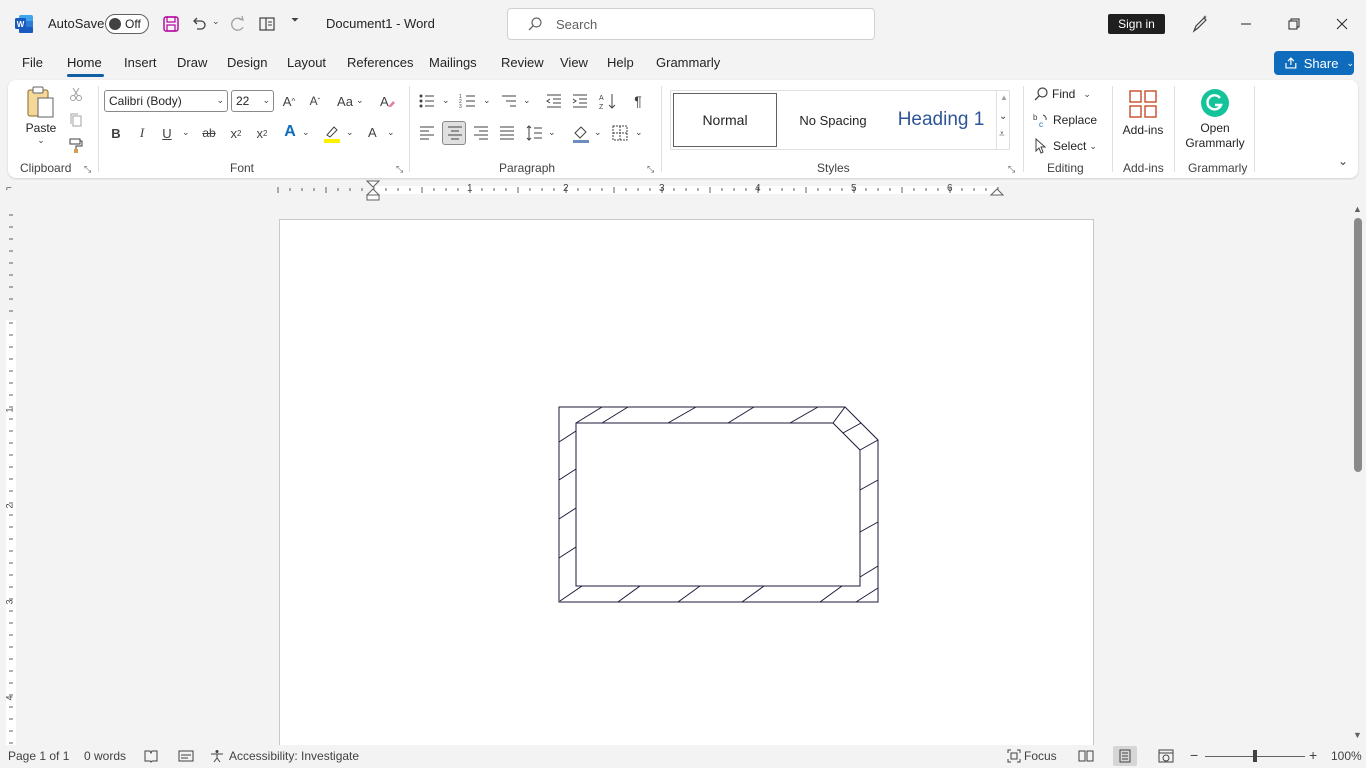  What do you see at coordinates (691, 24) in the screenshot?
I see `search-box: Search` at bounding box center [691, 24].